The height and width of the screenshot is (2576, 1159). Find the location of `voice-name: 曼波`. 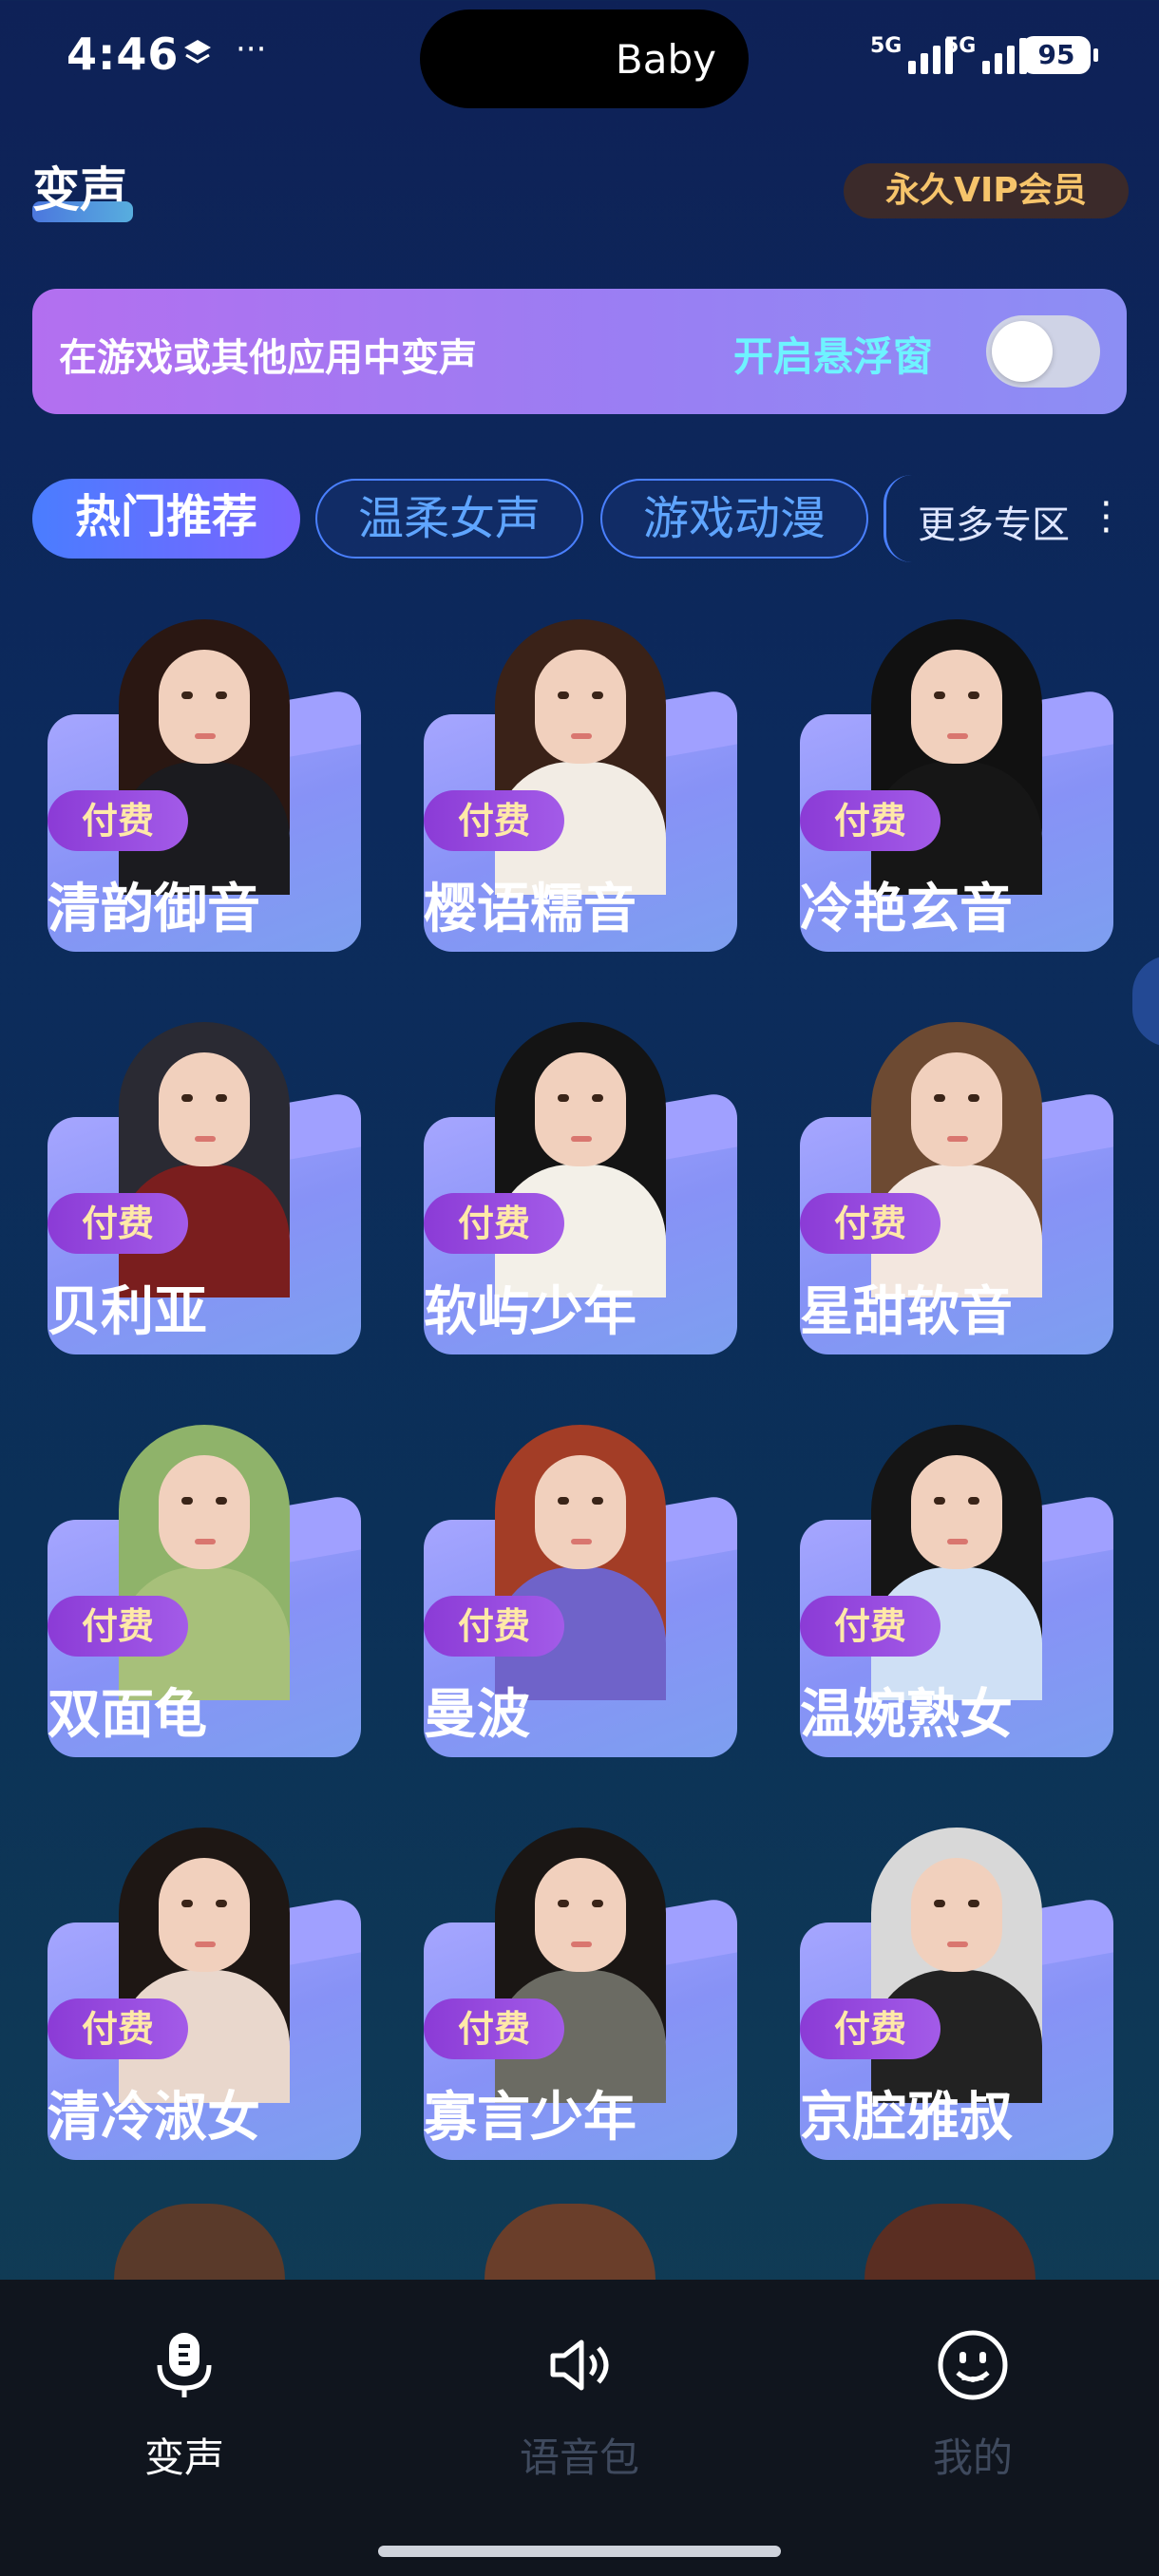

voice-name: 曼波 is located at coordinates (477, 1715).